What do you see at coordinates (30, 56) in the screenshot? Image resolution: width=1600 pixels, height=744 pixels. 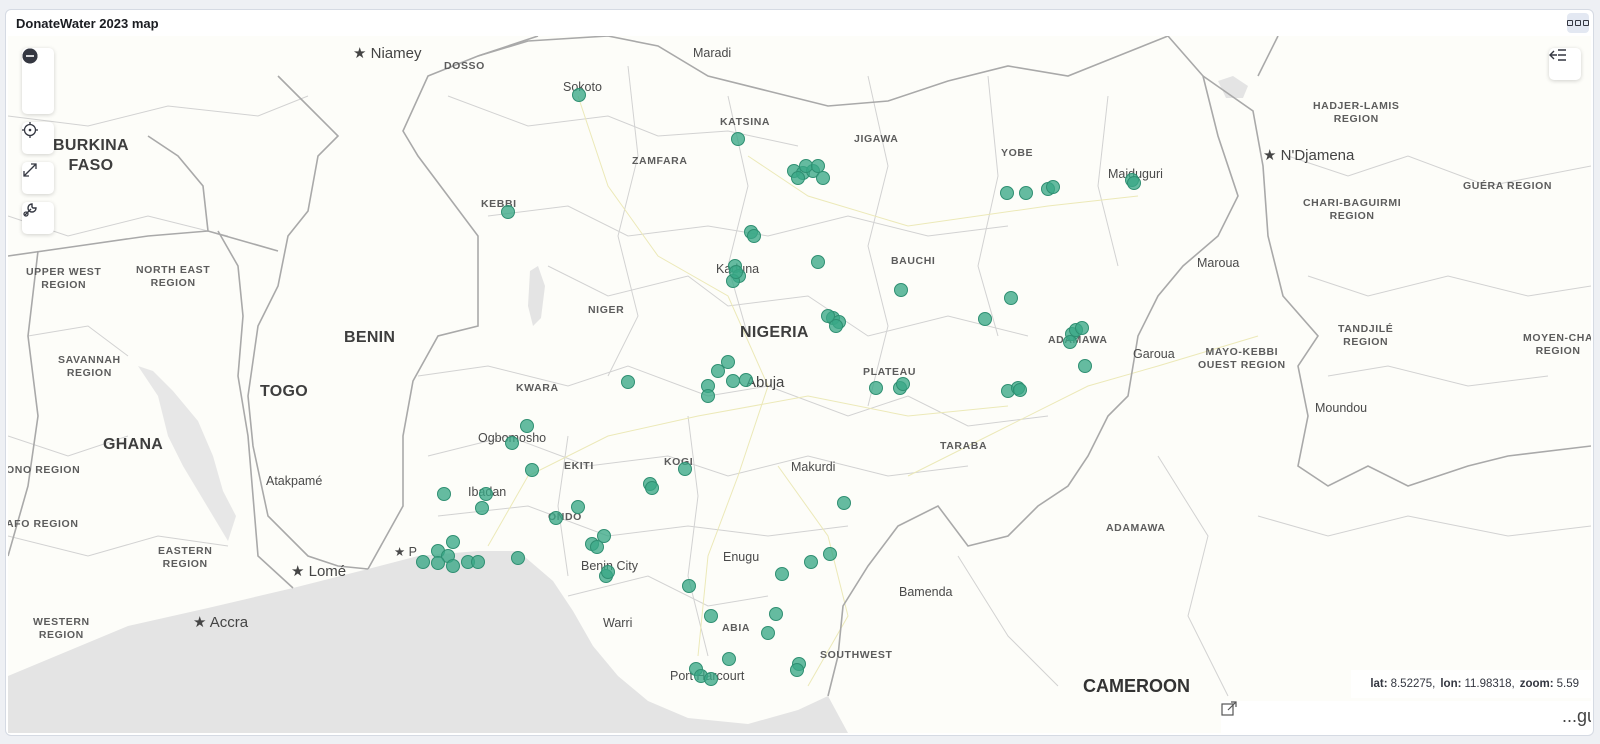 I see `minus-circle-icon` at bounding box center [30, 56].